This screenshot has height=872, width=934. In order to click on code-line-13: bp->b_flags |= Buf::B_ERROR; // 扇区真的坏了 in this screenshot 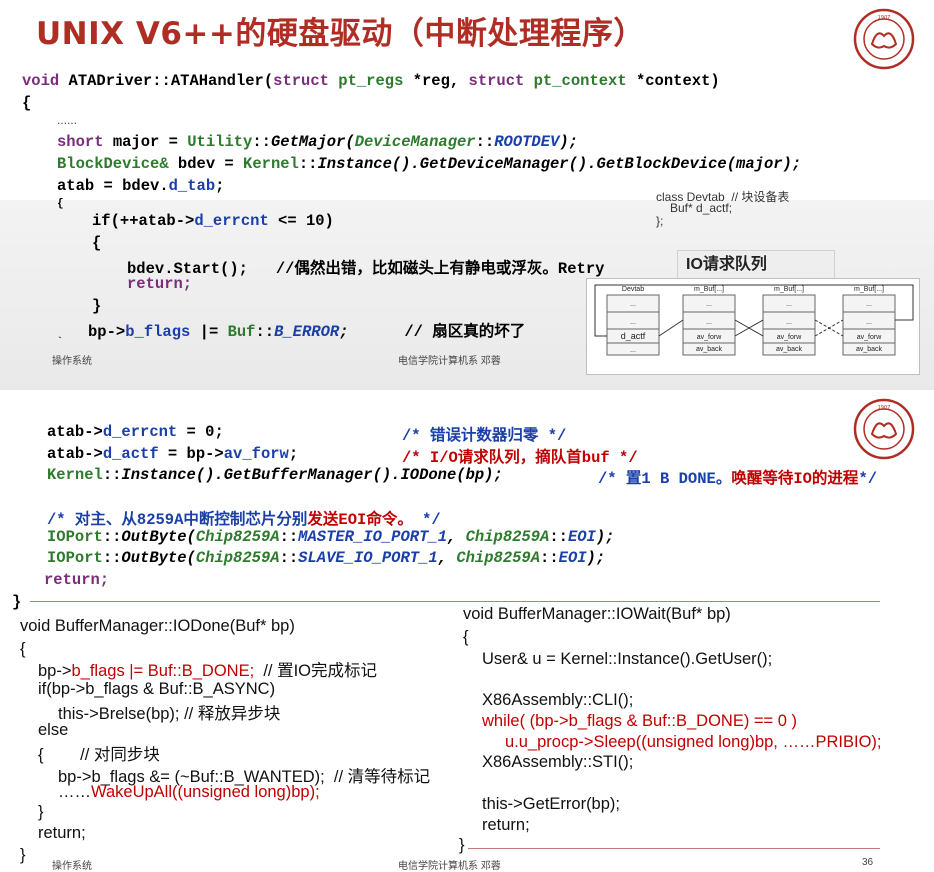, I will do `click(307, 332)`.